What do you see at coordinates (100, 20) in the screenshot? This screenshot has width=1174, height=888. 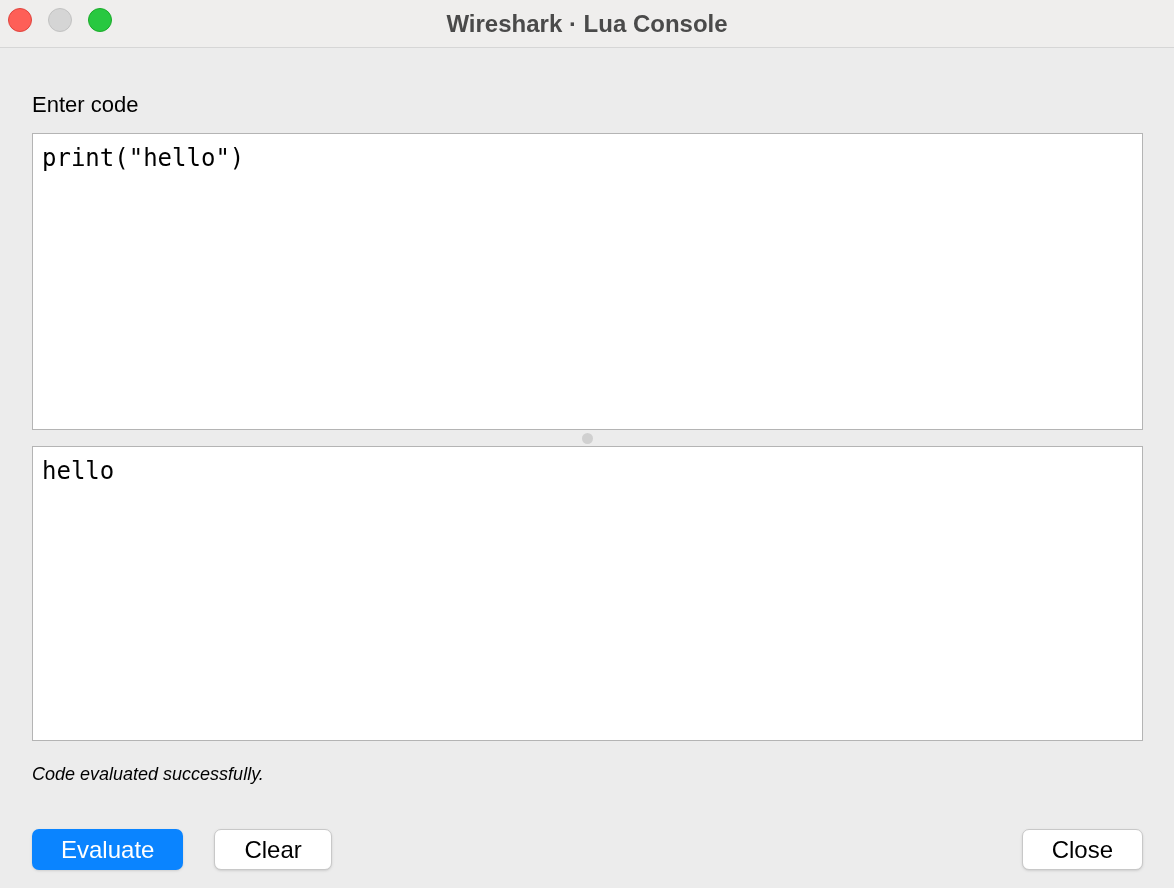 I see `zoom-window-icon` at bounding box center [100, 20].